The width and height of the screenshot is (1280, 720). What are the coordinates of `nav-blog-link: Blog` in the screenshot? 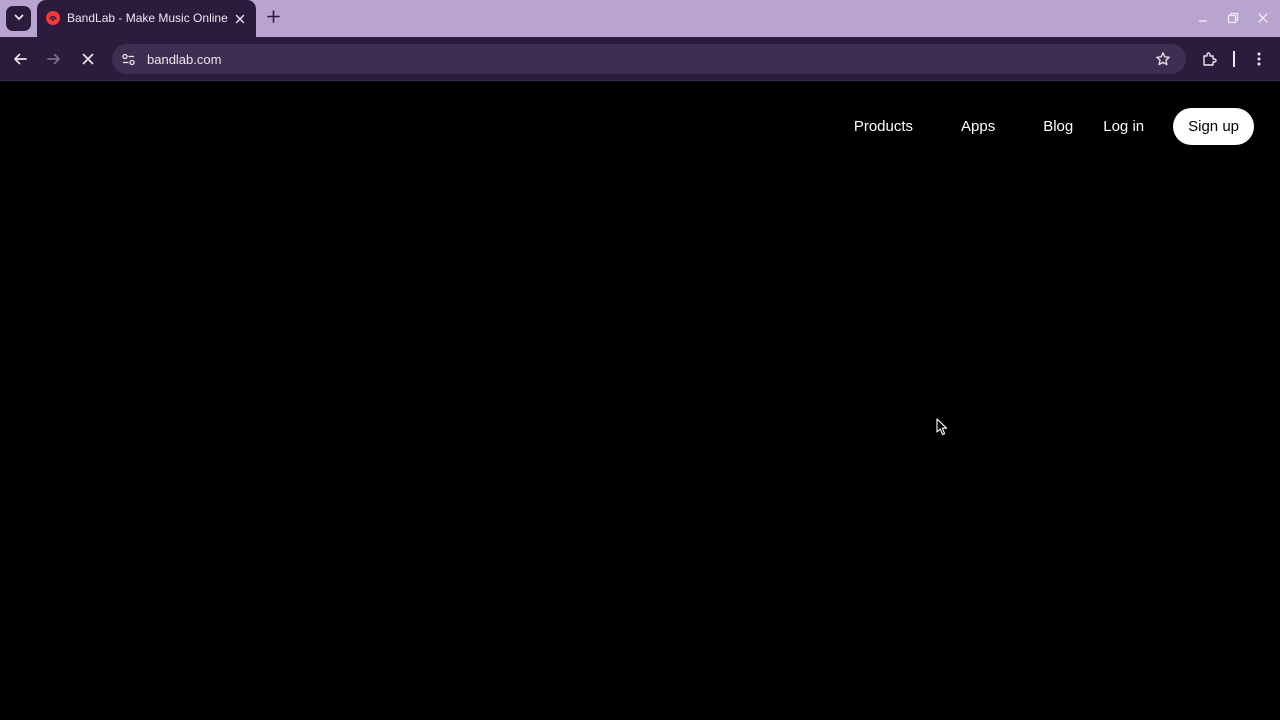 It's located at (1058, 126).